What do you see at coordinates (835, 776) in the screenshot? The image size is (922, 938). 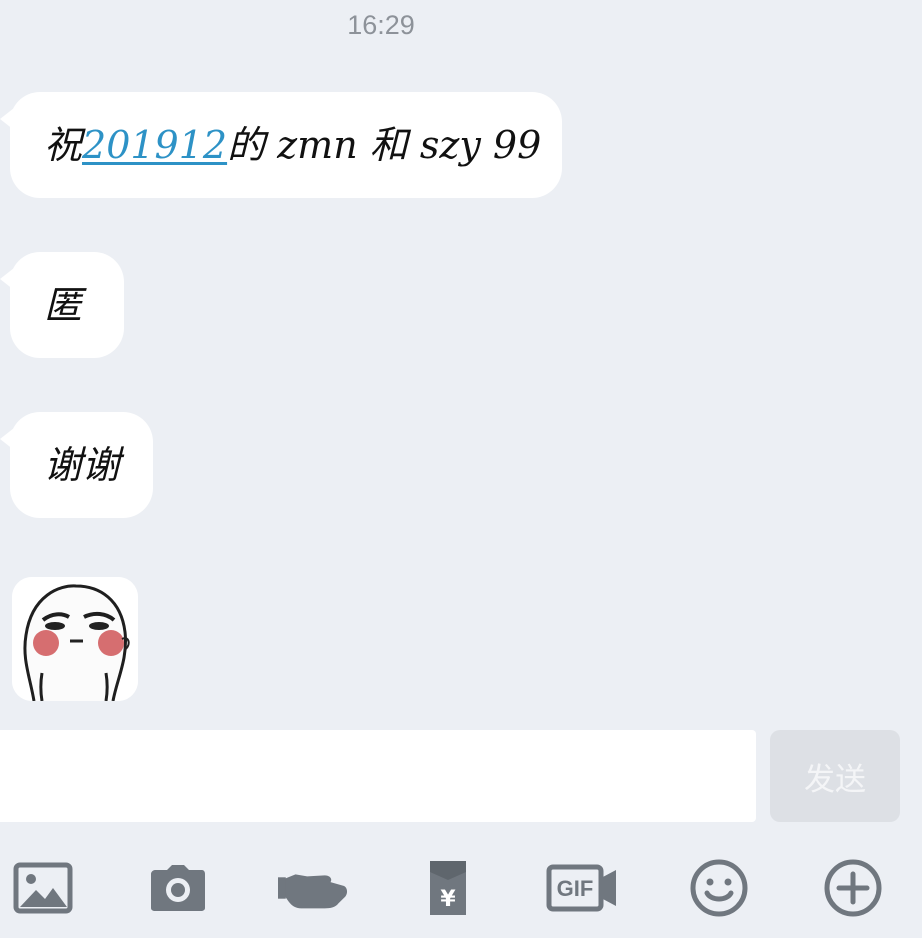 I see `send-button: 发送` at bounding box center [835, 776].